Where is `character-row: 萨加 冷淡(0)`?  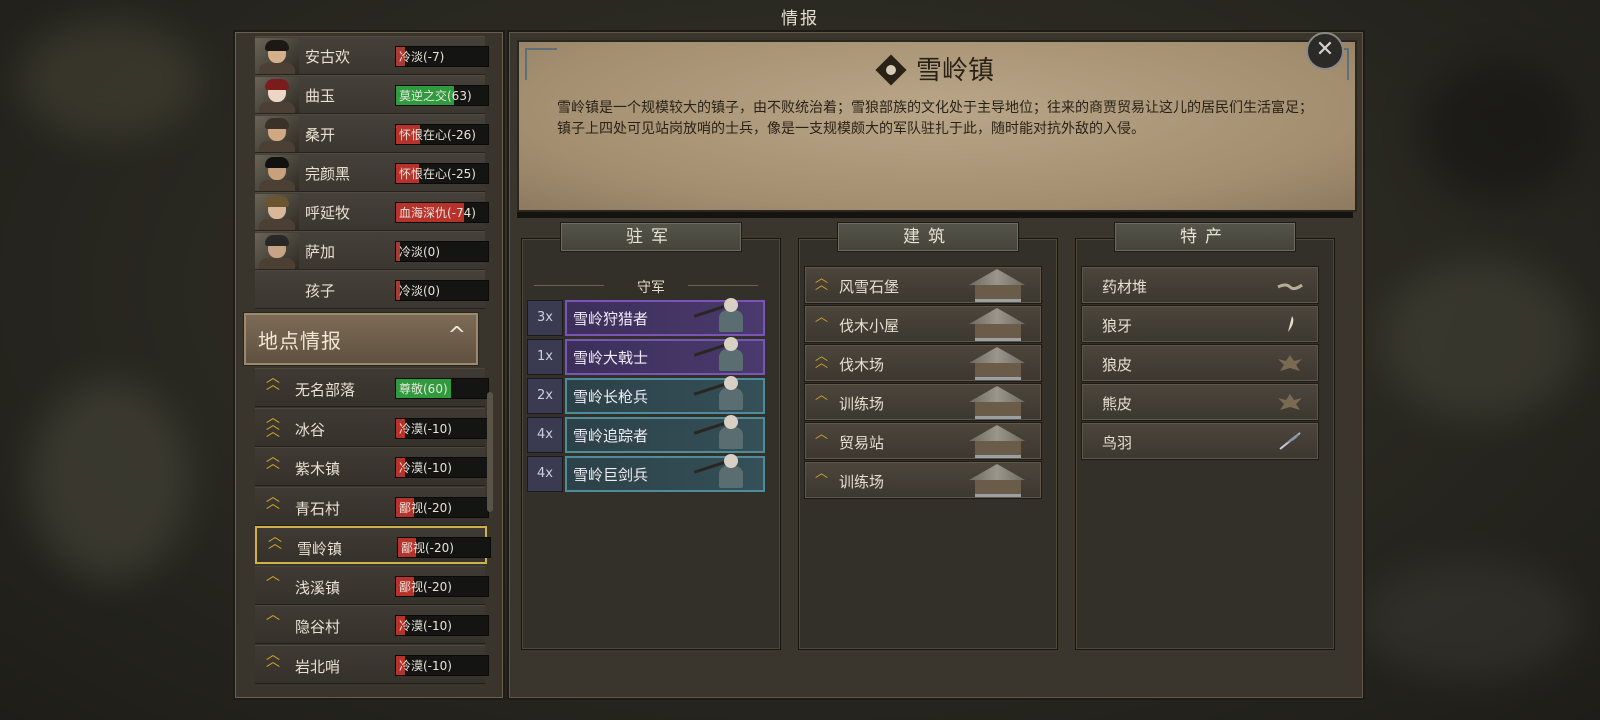
character-row: 萨加 冷淡(0) is located at coordinates (372, 250).